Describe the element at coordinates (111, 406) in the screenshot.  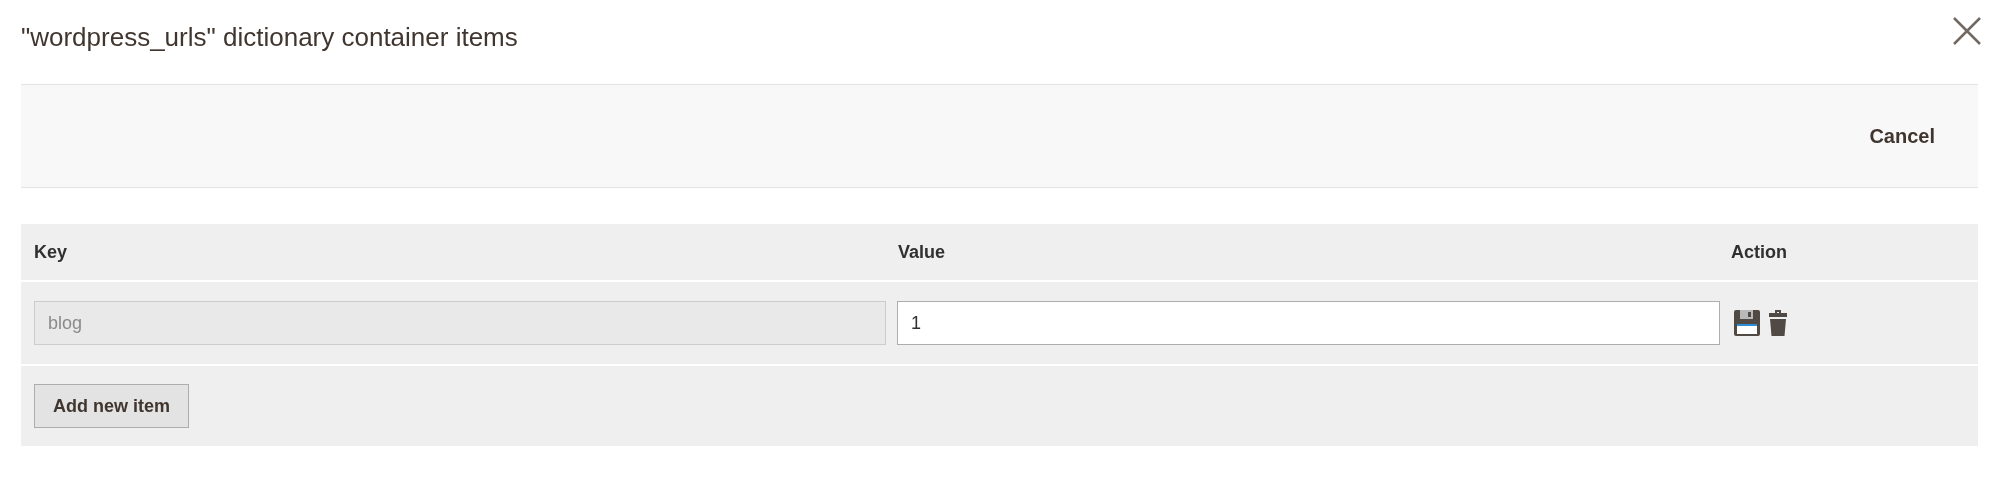
I see `add-item-button: Add new item` at that location.